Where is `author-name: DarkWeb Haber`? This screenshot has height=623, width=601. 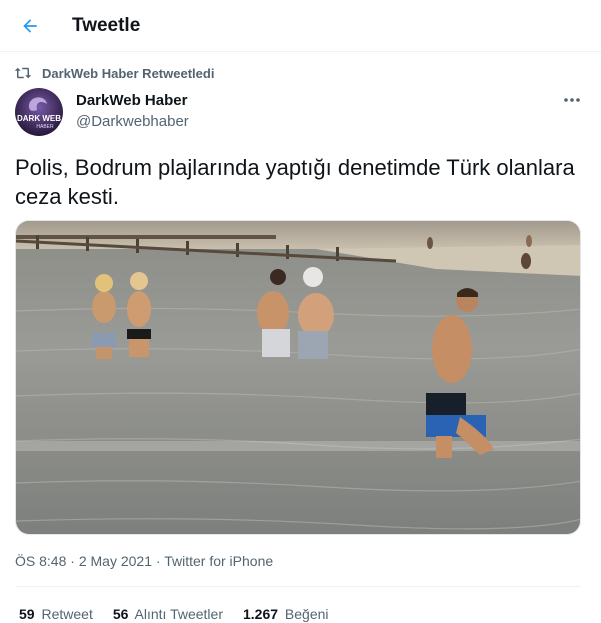 author-name: DarkWeb Haber is located at coordinates (131, 100).